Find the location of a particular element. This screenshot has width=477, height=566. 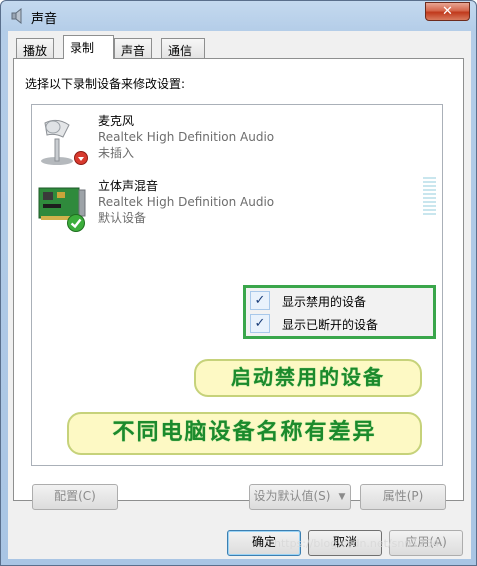

annotation-banner-enable-disabled: 启动禁用的设备 is located at coordinates (308, 378).